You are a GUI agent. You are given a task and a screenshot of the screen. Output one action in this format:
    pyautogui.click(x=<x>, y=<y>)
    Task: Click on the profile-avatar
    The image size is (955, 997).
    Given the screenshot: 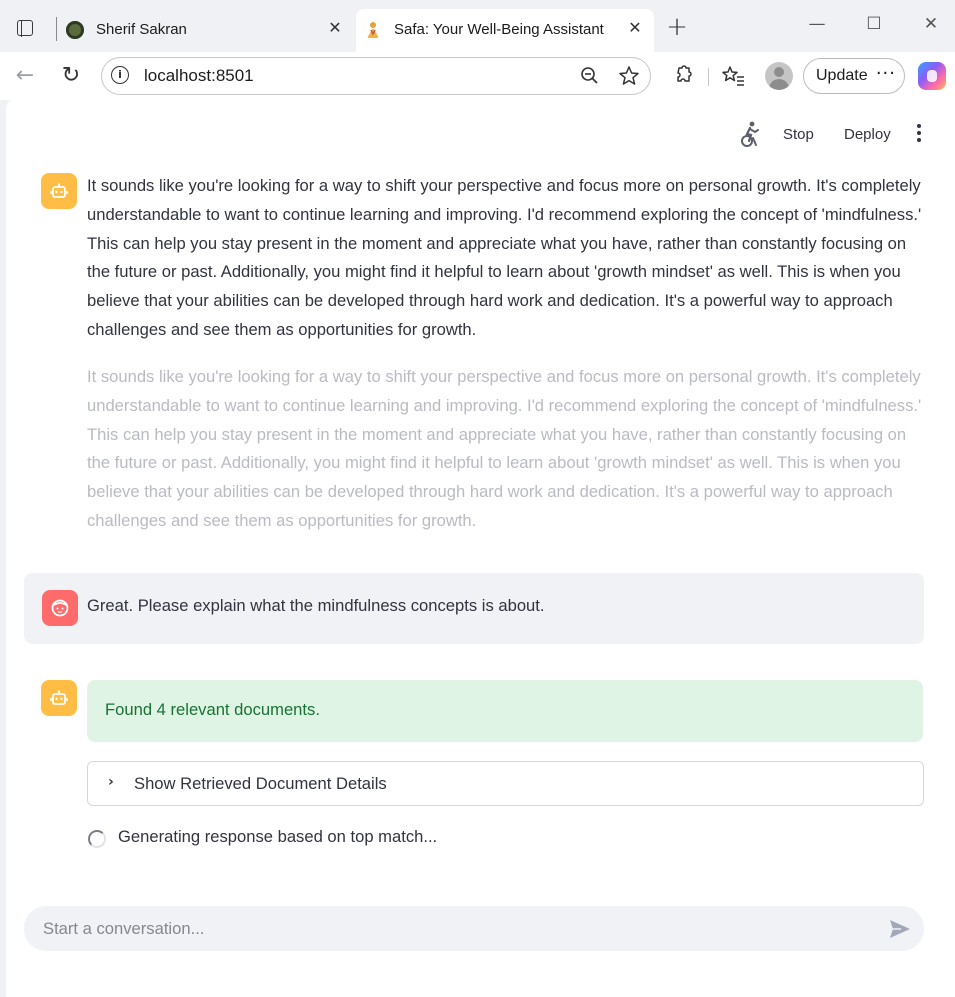 What is the action you would take?
    pyautogui.click(x=779, y=76)
    